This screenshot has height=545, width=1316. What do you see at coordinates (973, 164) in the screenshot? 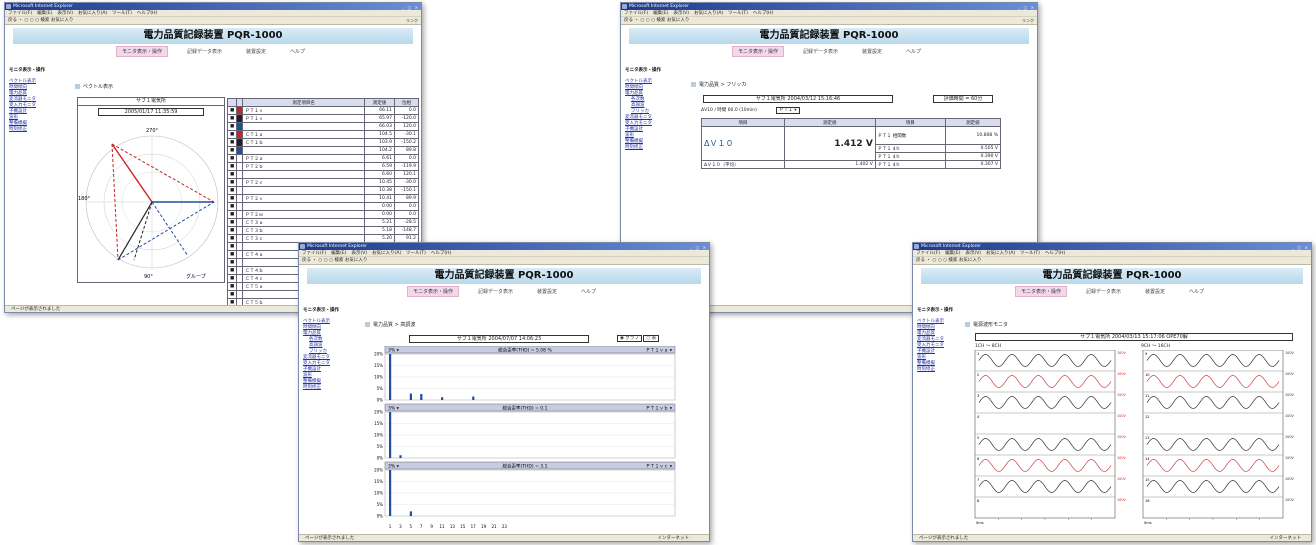
I see `right-value: 0.307 V` at bounding box center [973, 164].